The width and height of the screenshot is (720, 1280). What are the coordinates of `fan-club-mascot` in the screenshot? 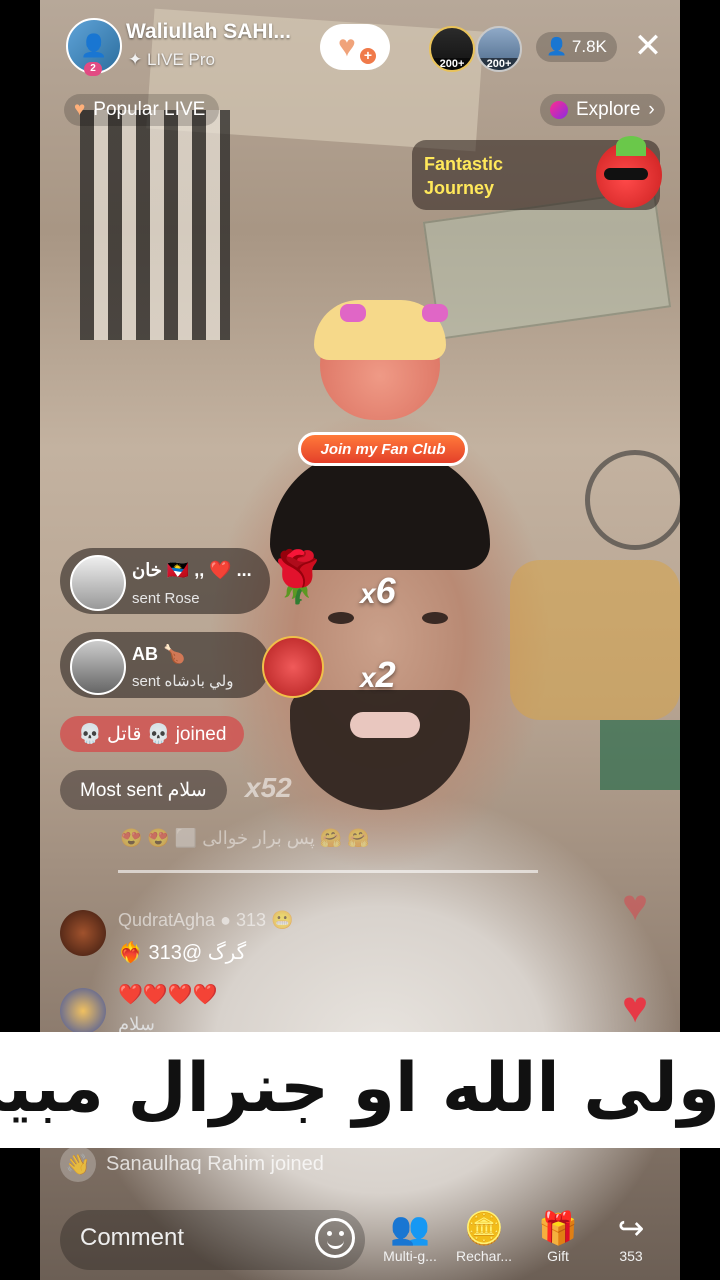 It's located at (385, 365).